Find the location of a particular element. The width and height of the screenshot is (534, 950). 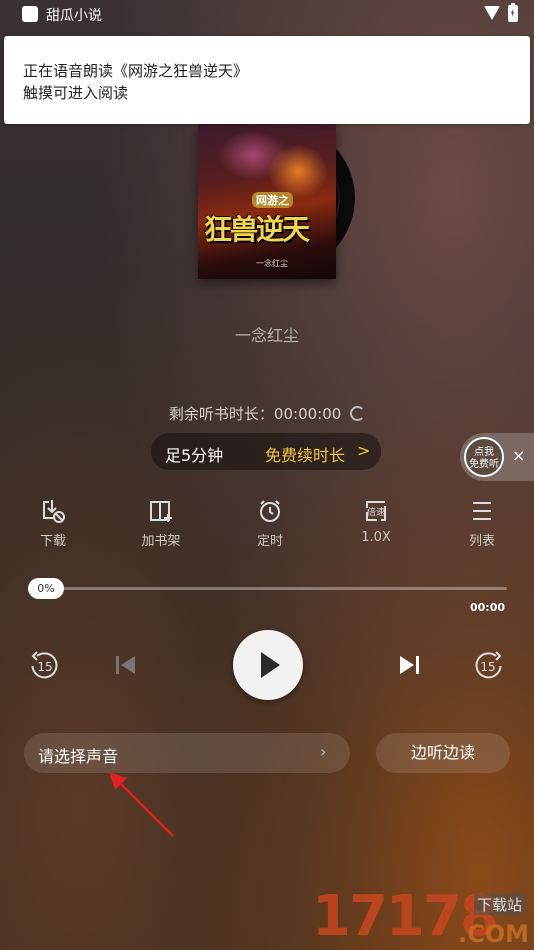

voice-select: 请选择声音 › is located at coordinates (187, 753).